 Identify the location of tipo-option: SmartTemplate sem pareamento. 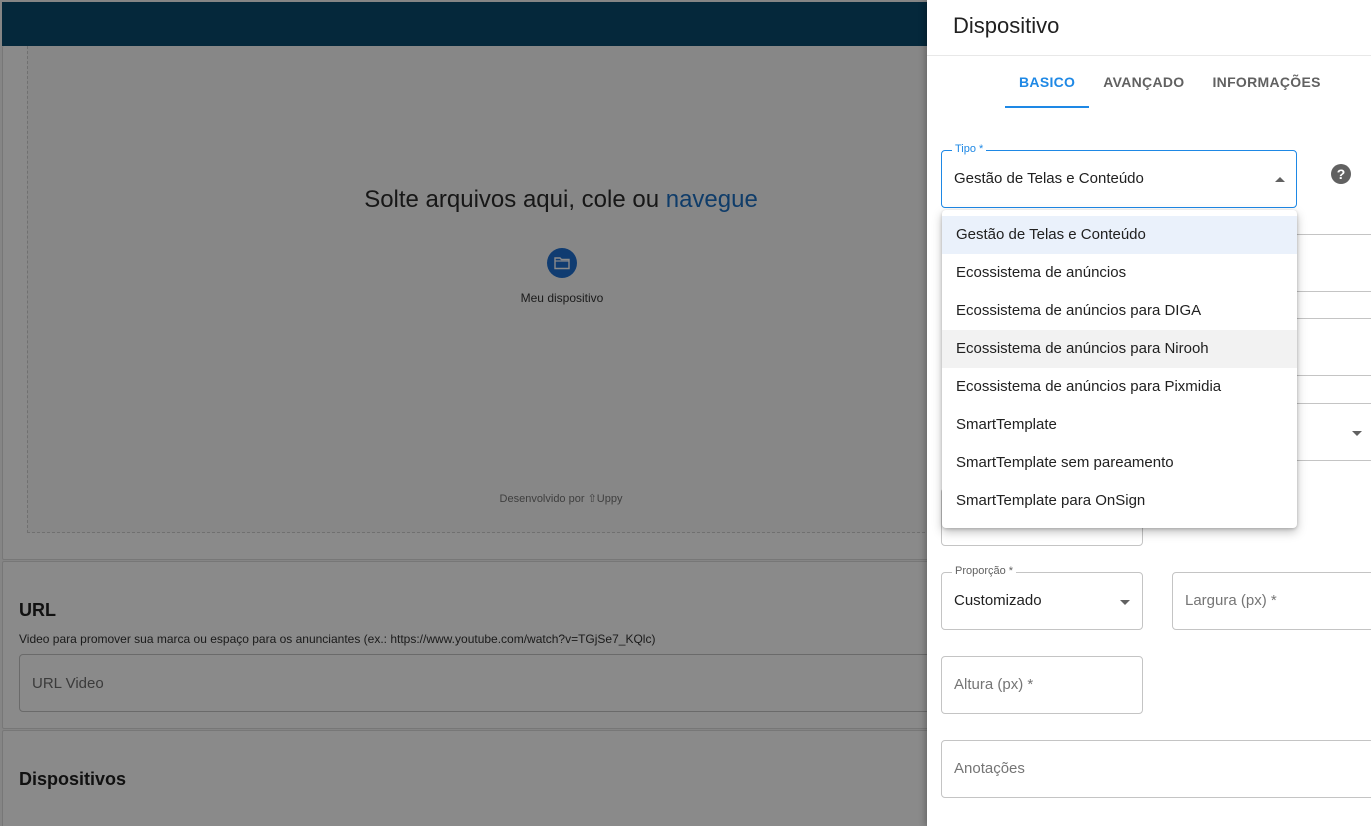
(1119, 463).